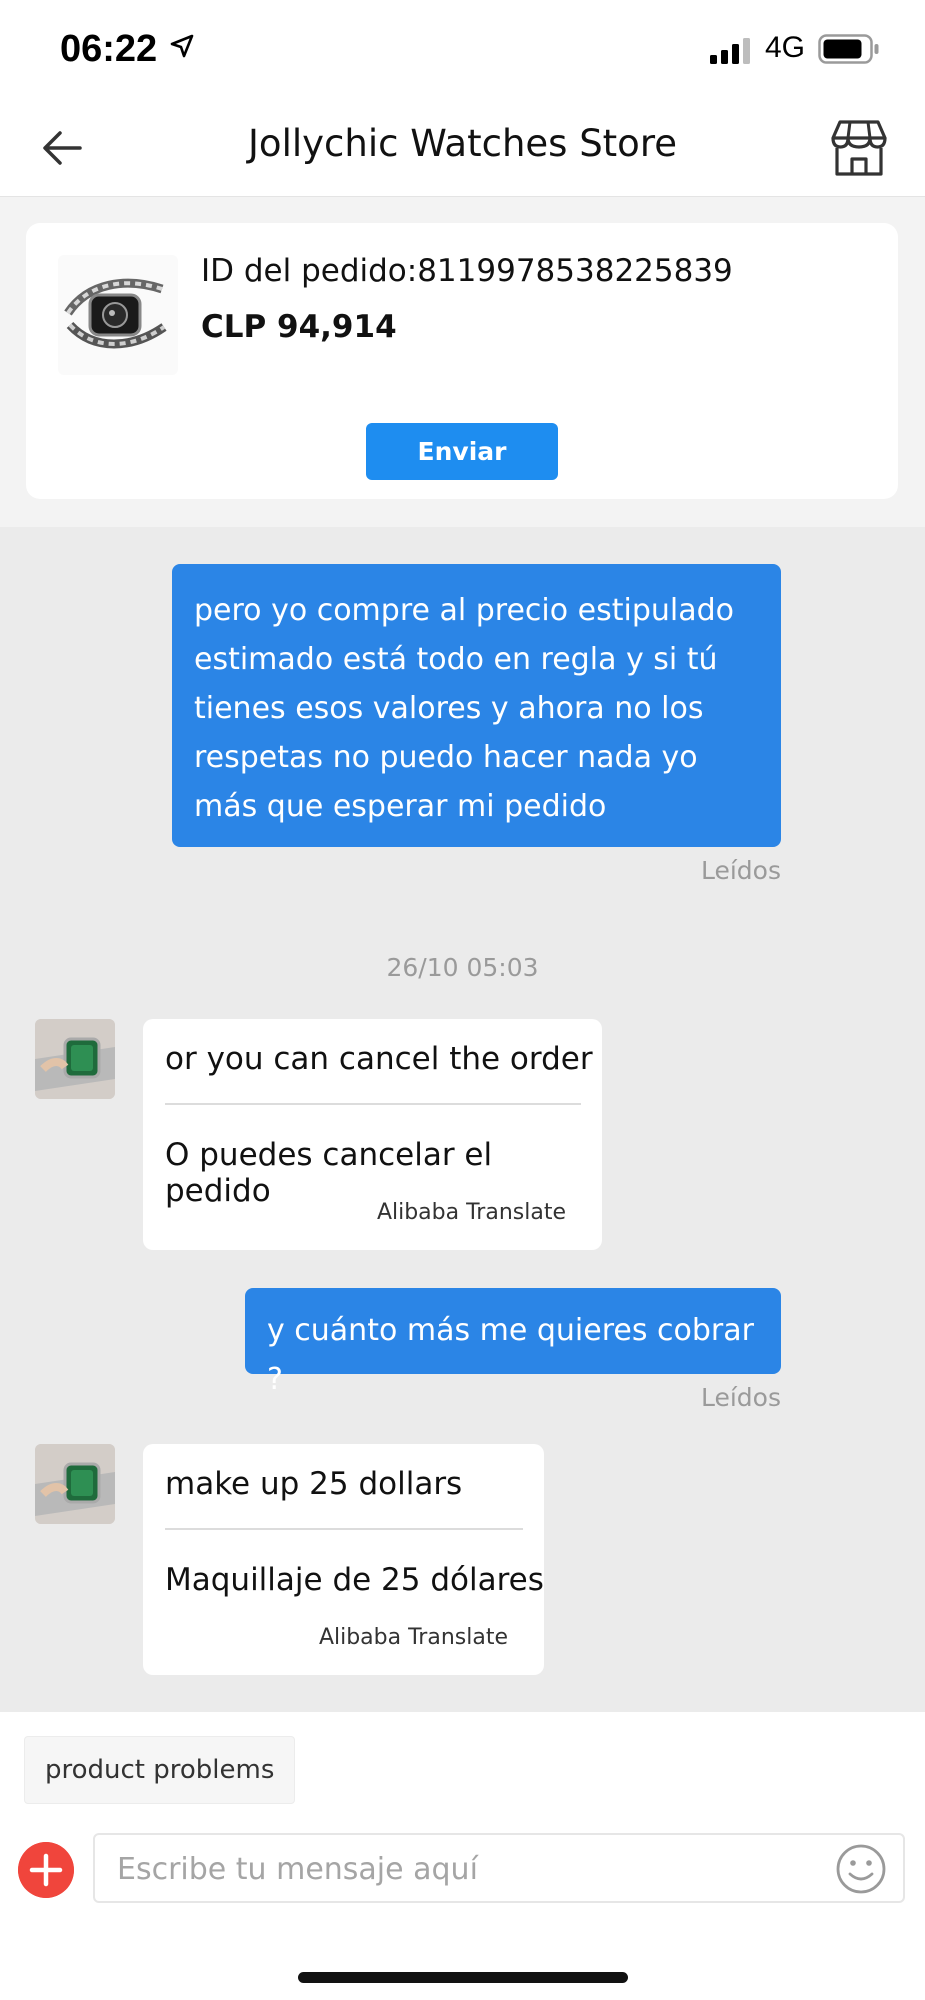 The image size is (925, 2000). I want to click on chat-header: Jollychic Watches Store, so click(462, 148).